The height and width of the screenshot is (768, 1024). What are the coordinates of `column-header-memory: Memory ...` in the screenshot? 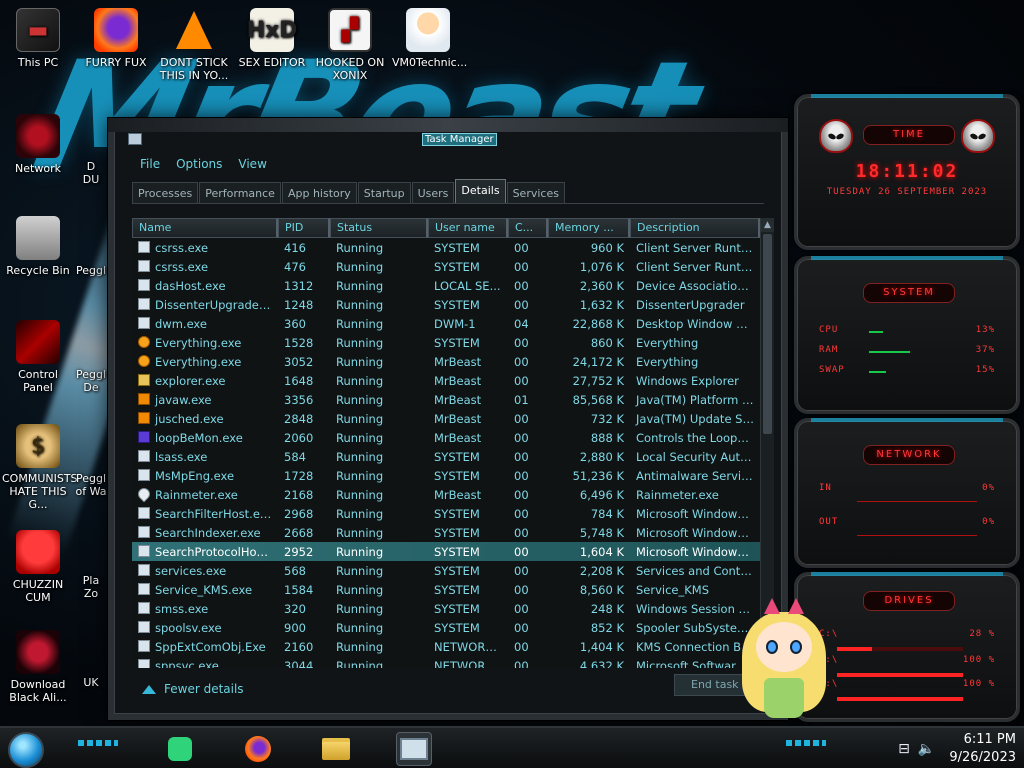 It's located at (589, 228).